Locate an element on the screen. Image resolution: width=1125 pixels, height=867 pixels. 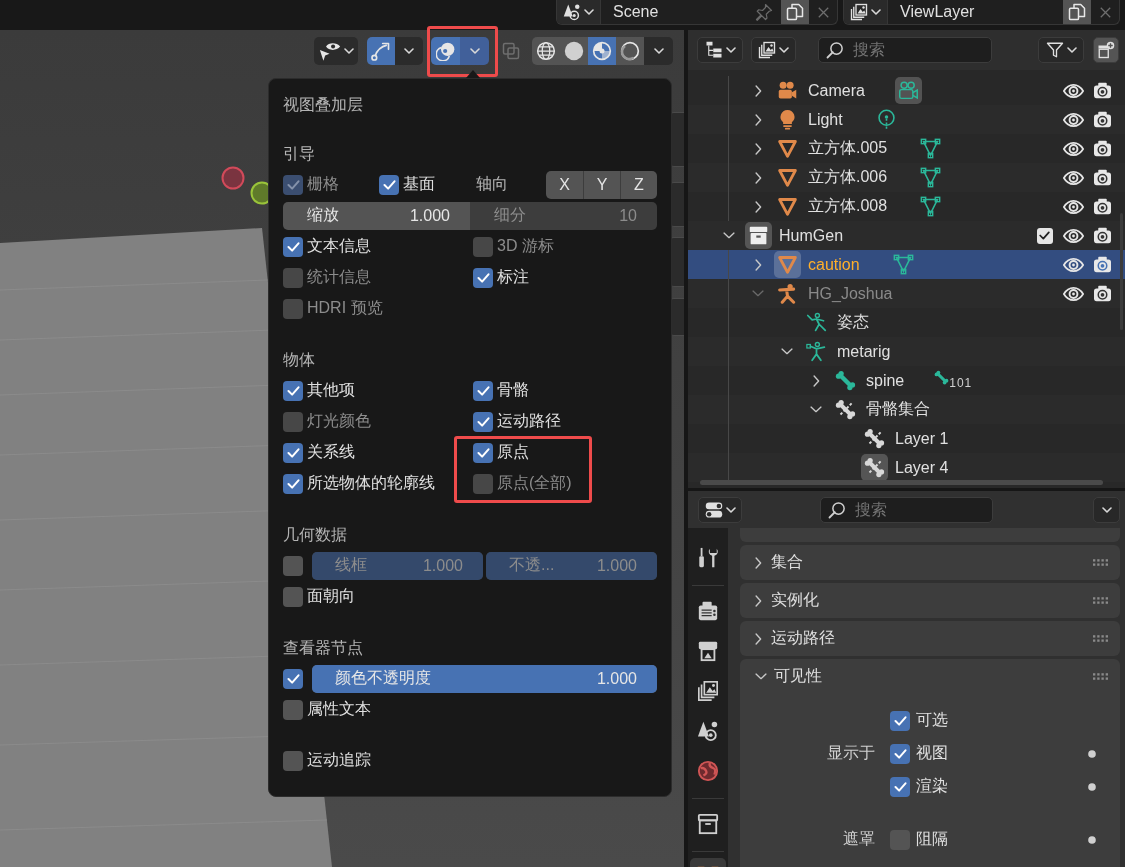
checkbox-label: 面朝向 is located at coordinates (331, 596).